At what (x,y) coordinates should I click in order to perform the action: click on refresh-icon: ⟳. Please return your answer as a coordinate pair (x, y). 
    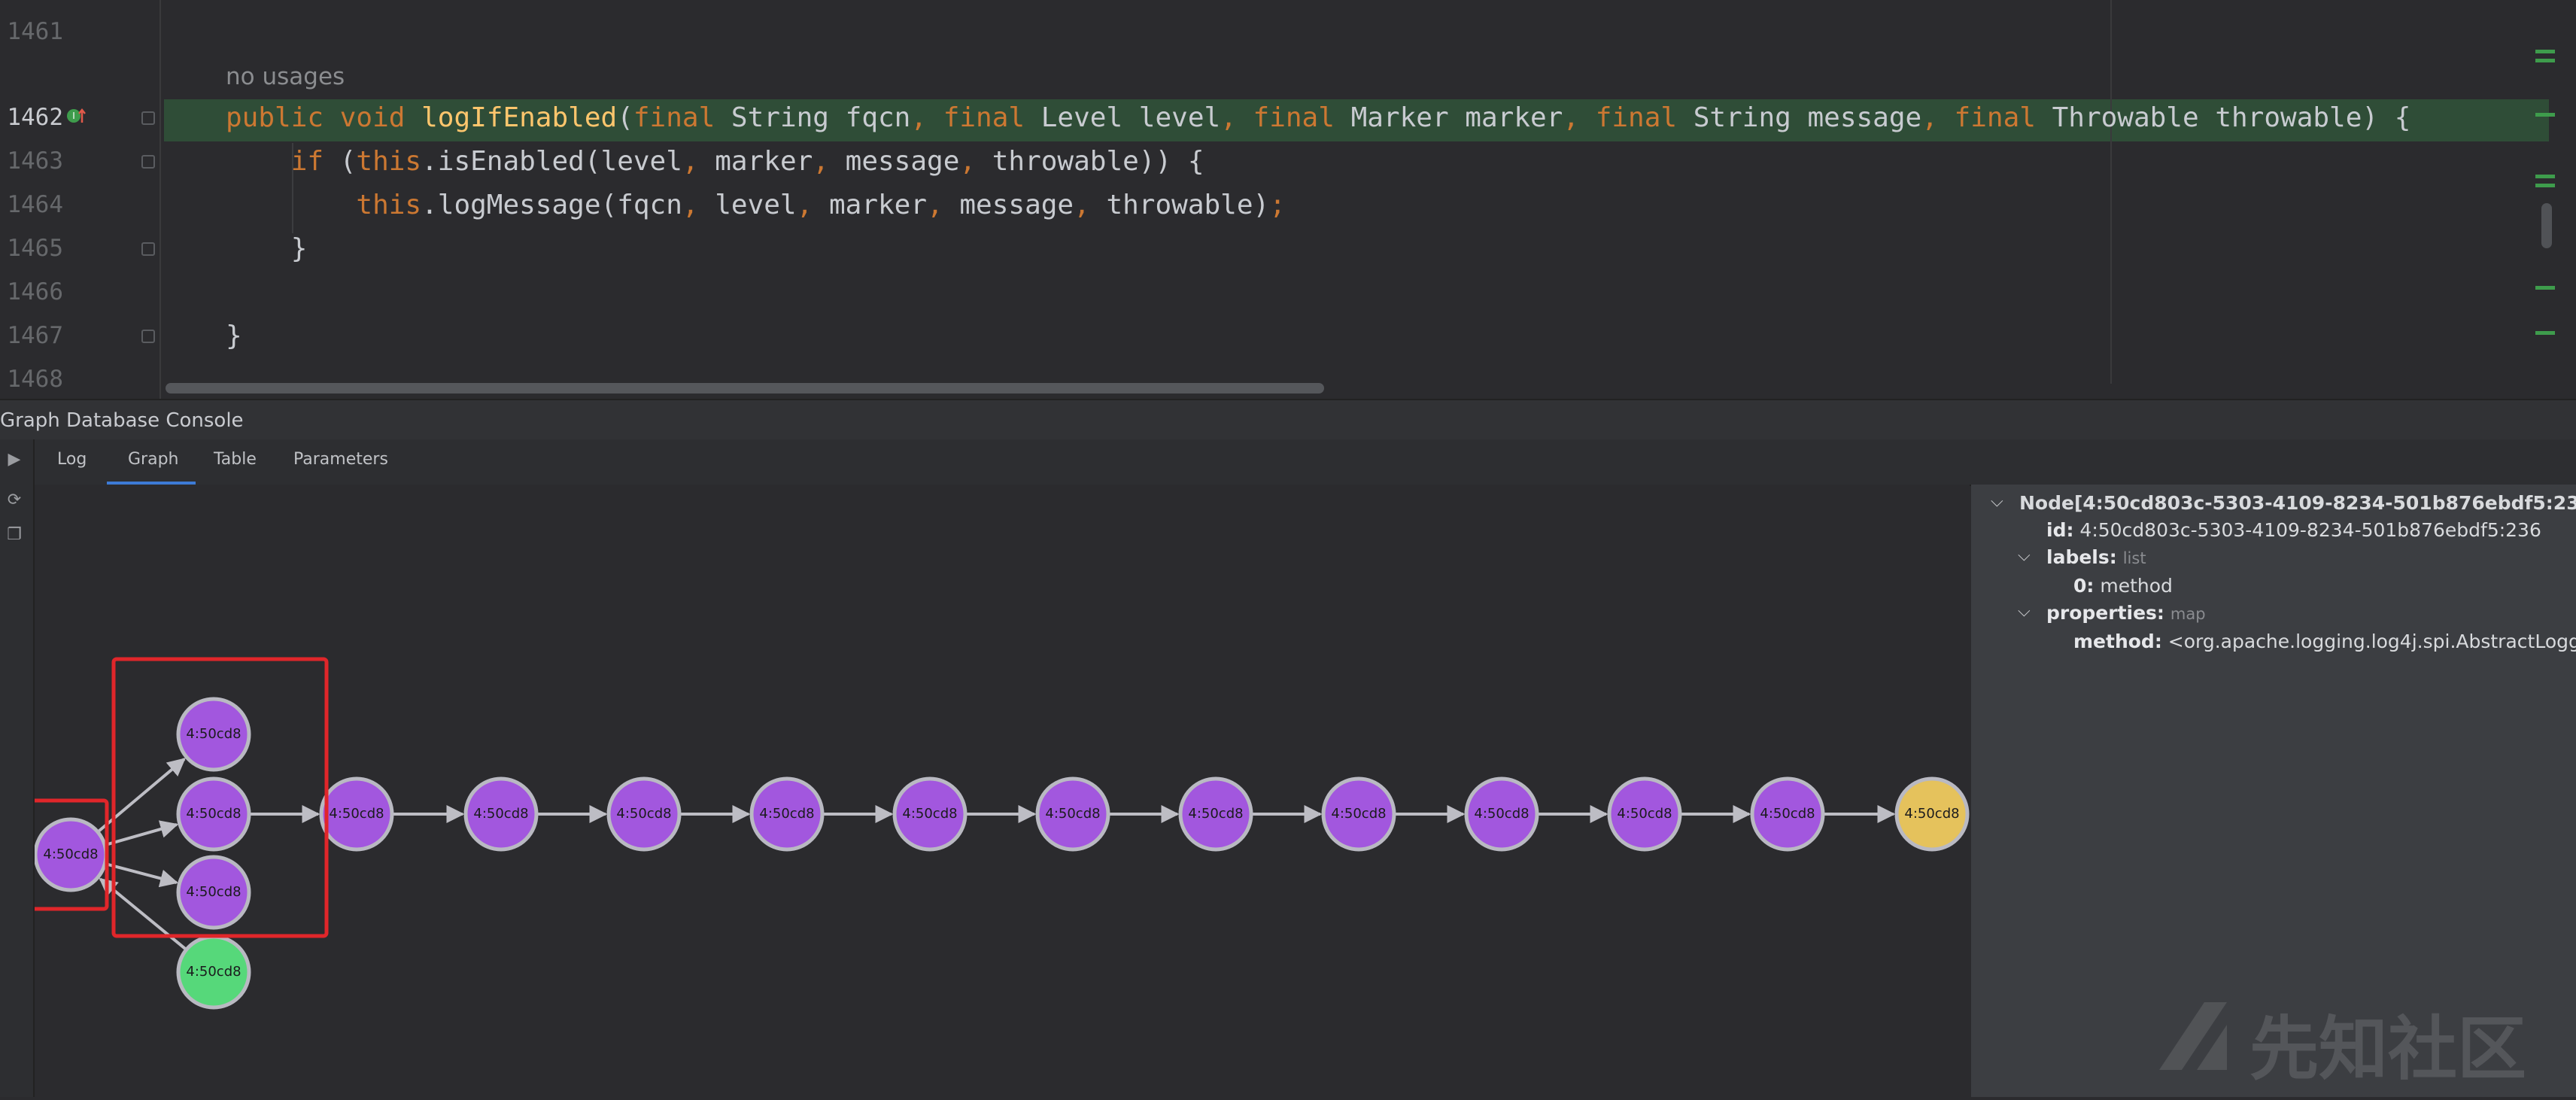
    Looking at the image, I should click on (15, 501).